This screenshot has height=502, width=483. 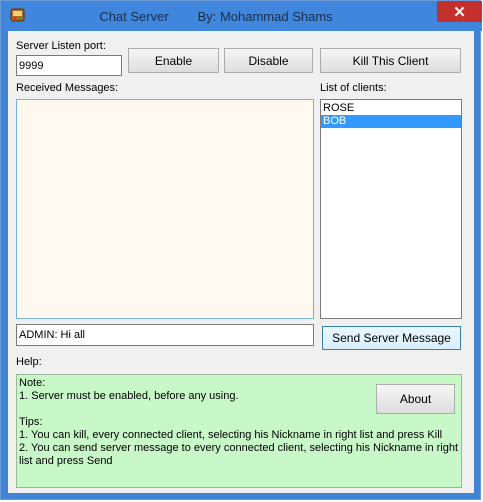 I want to click on close-button: ✕, so click(x=459, y=11).